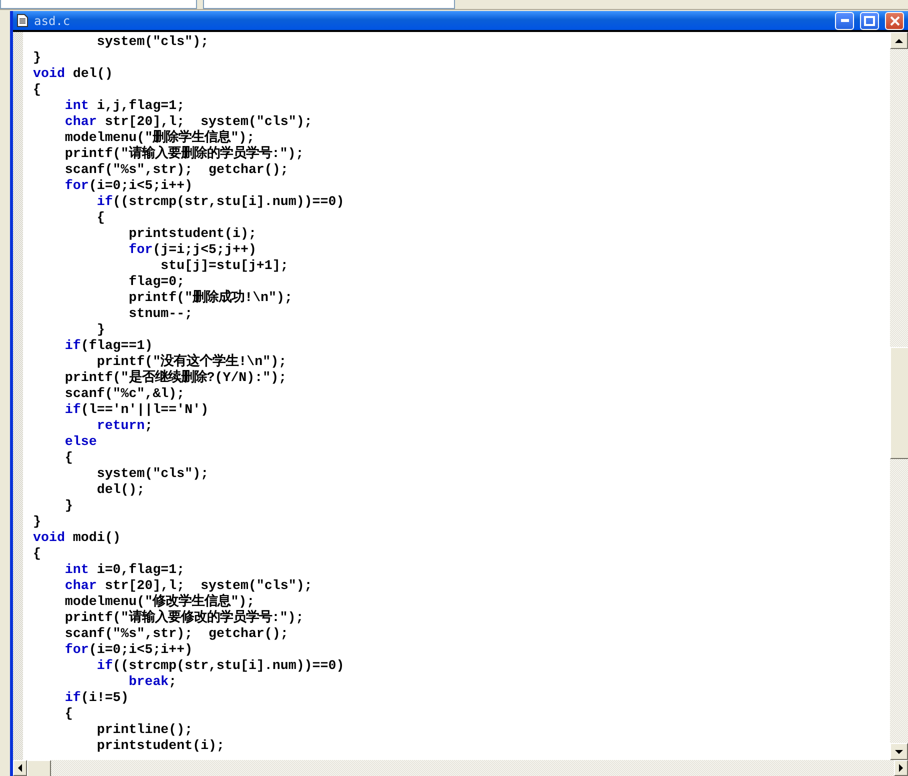 Image resolution: width=908 pixels, height=776 pixels. I want to click on maximize-button, so click(869, 21).